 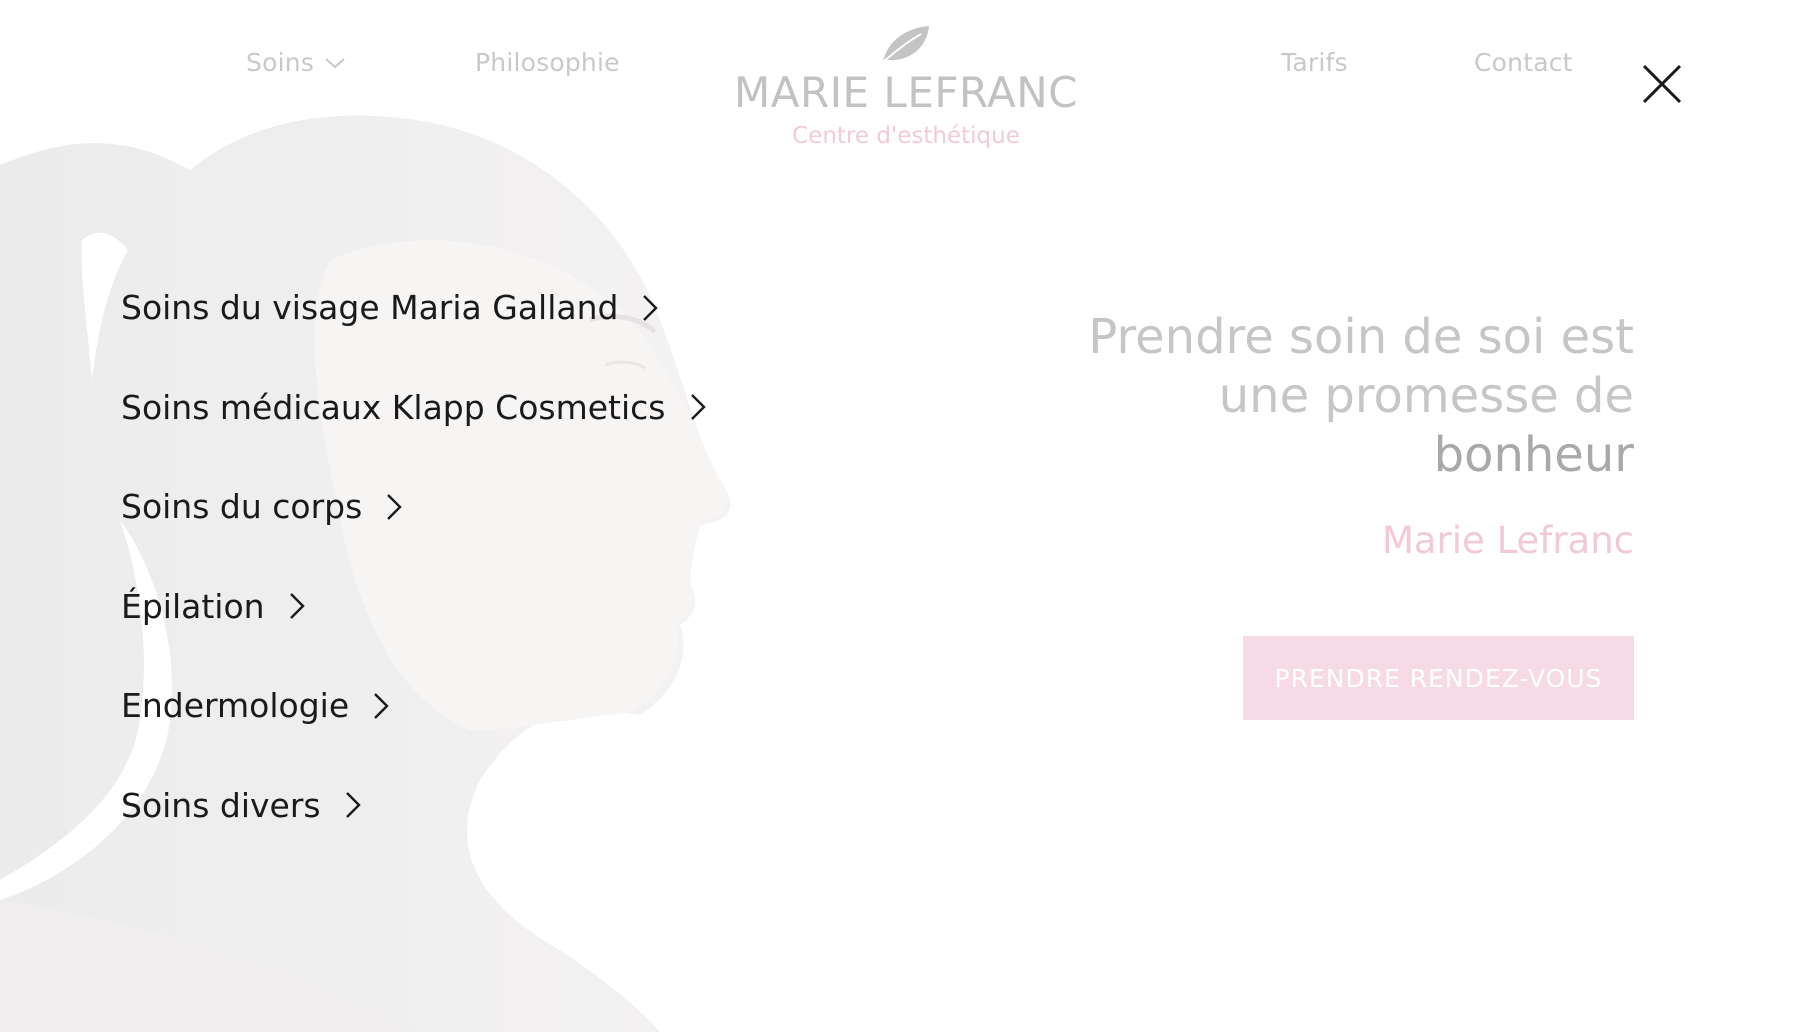 What do you see at coordinates (413, 607) in the screenshot?
I see `menu-item-epilation: Épilation` at bounding box center [413, 607].